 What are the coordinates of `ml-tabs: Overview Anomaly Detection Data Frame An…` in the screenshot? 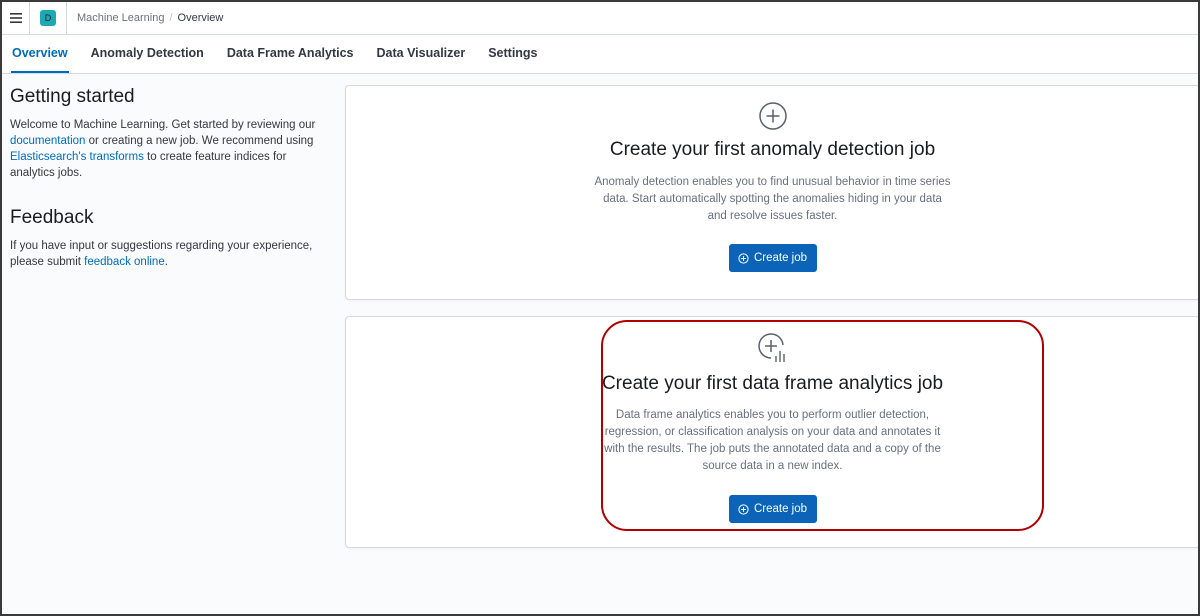 It's located at (600, 54).